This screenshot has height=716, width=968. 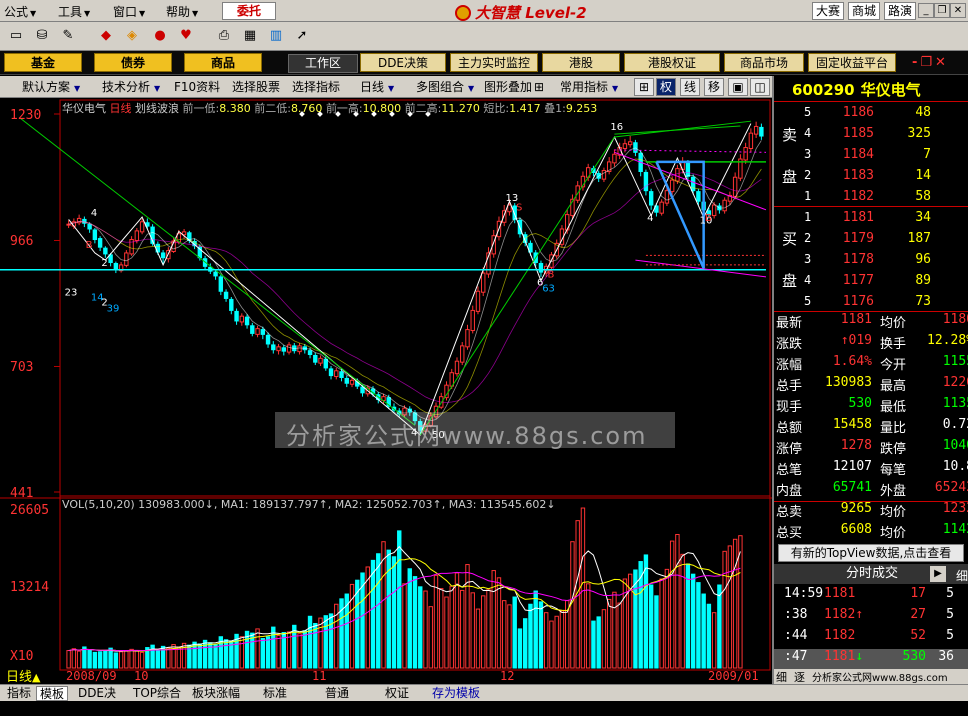 What do you see at coordinates (302, 36) in the screenshot?
I see `pointer-icon: ➚` at bounding box center [302, 36].